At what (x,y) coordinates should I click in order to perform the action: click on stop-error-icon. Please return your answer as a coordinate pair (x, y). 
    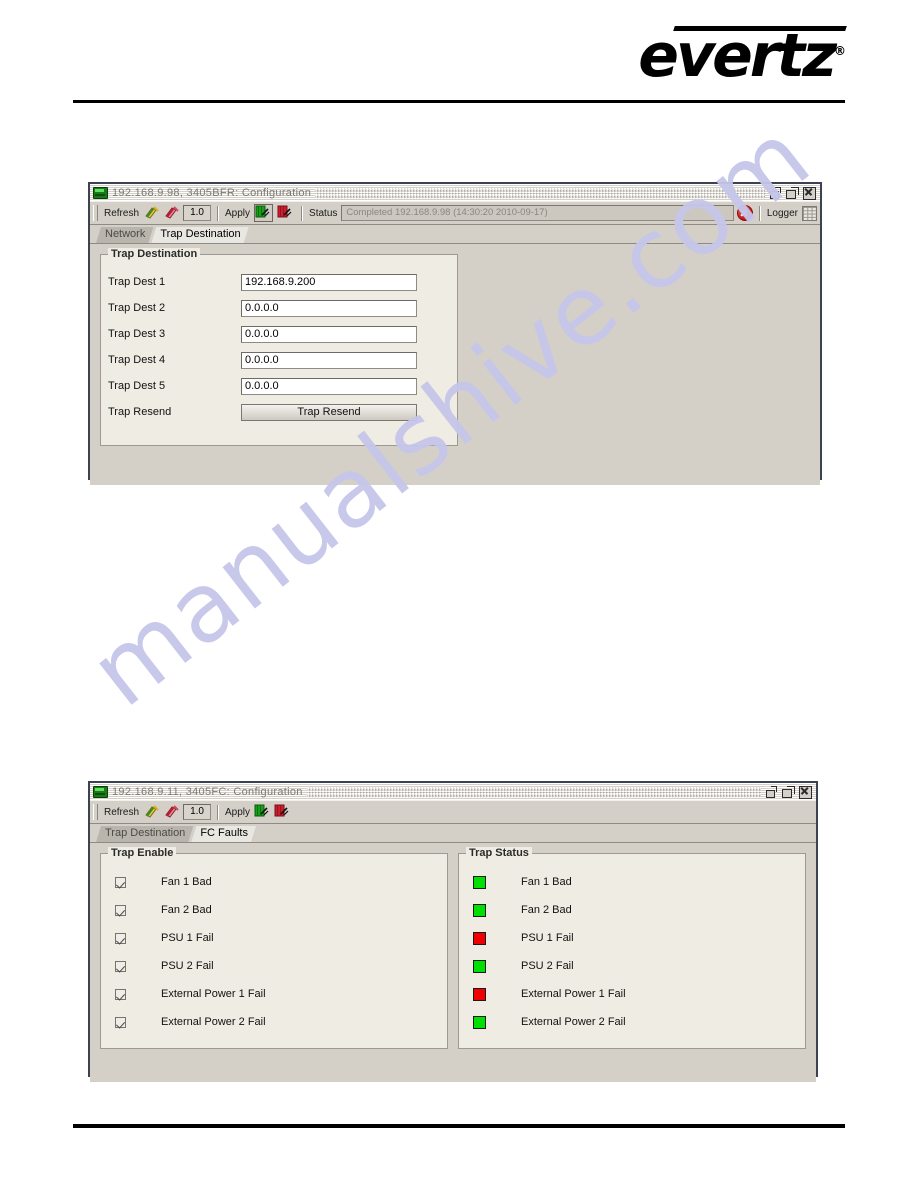
    Looking at the image, I should click on (744, 213).